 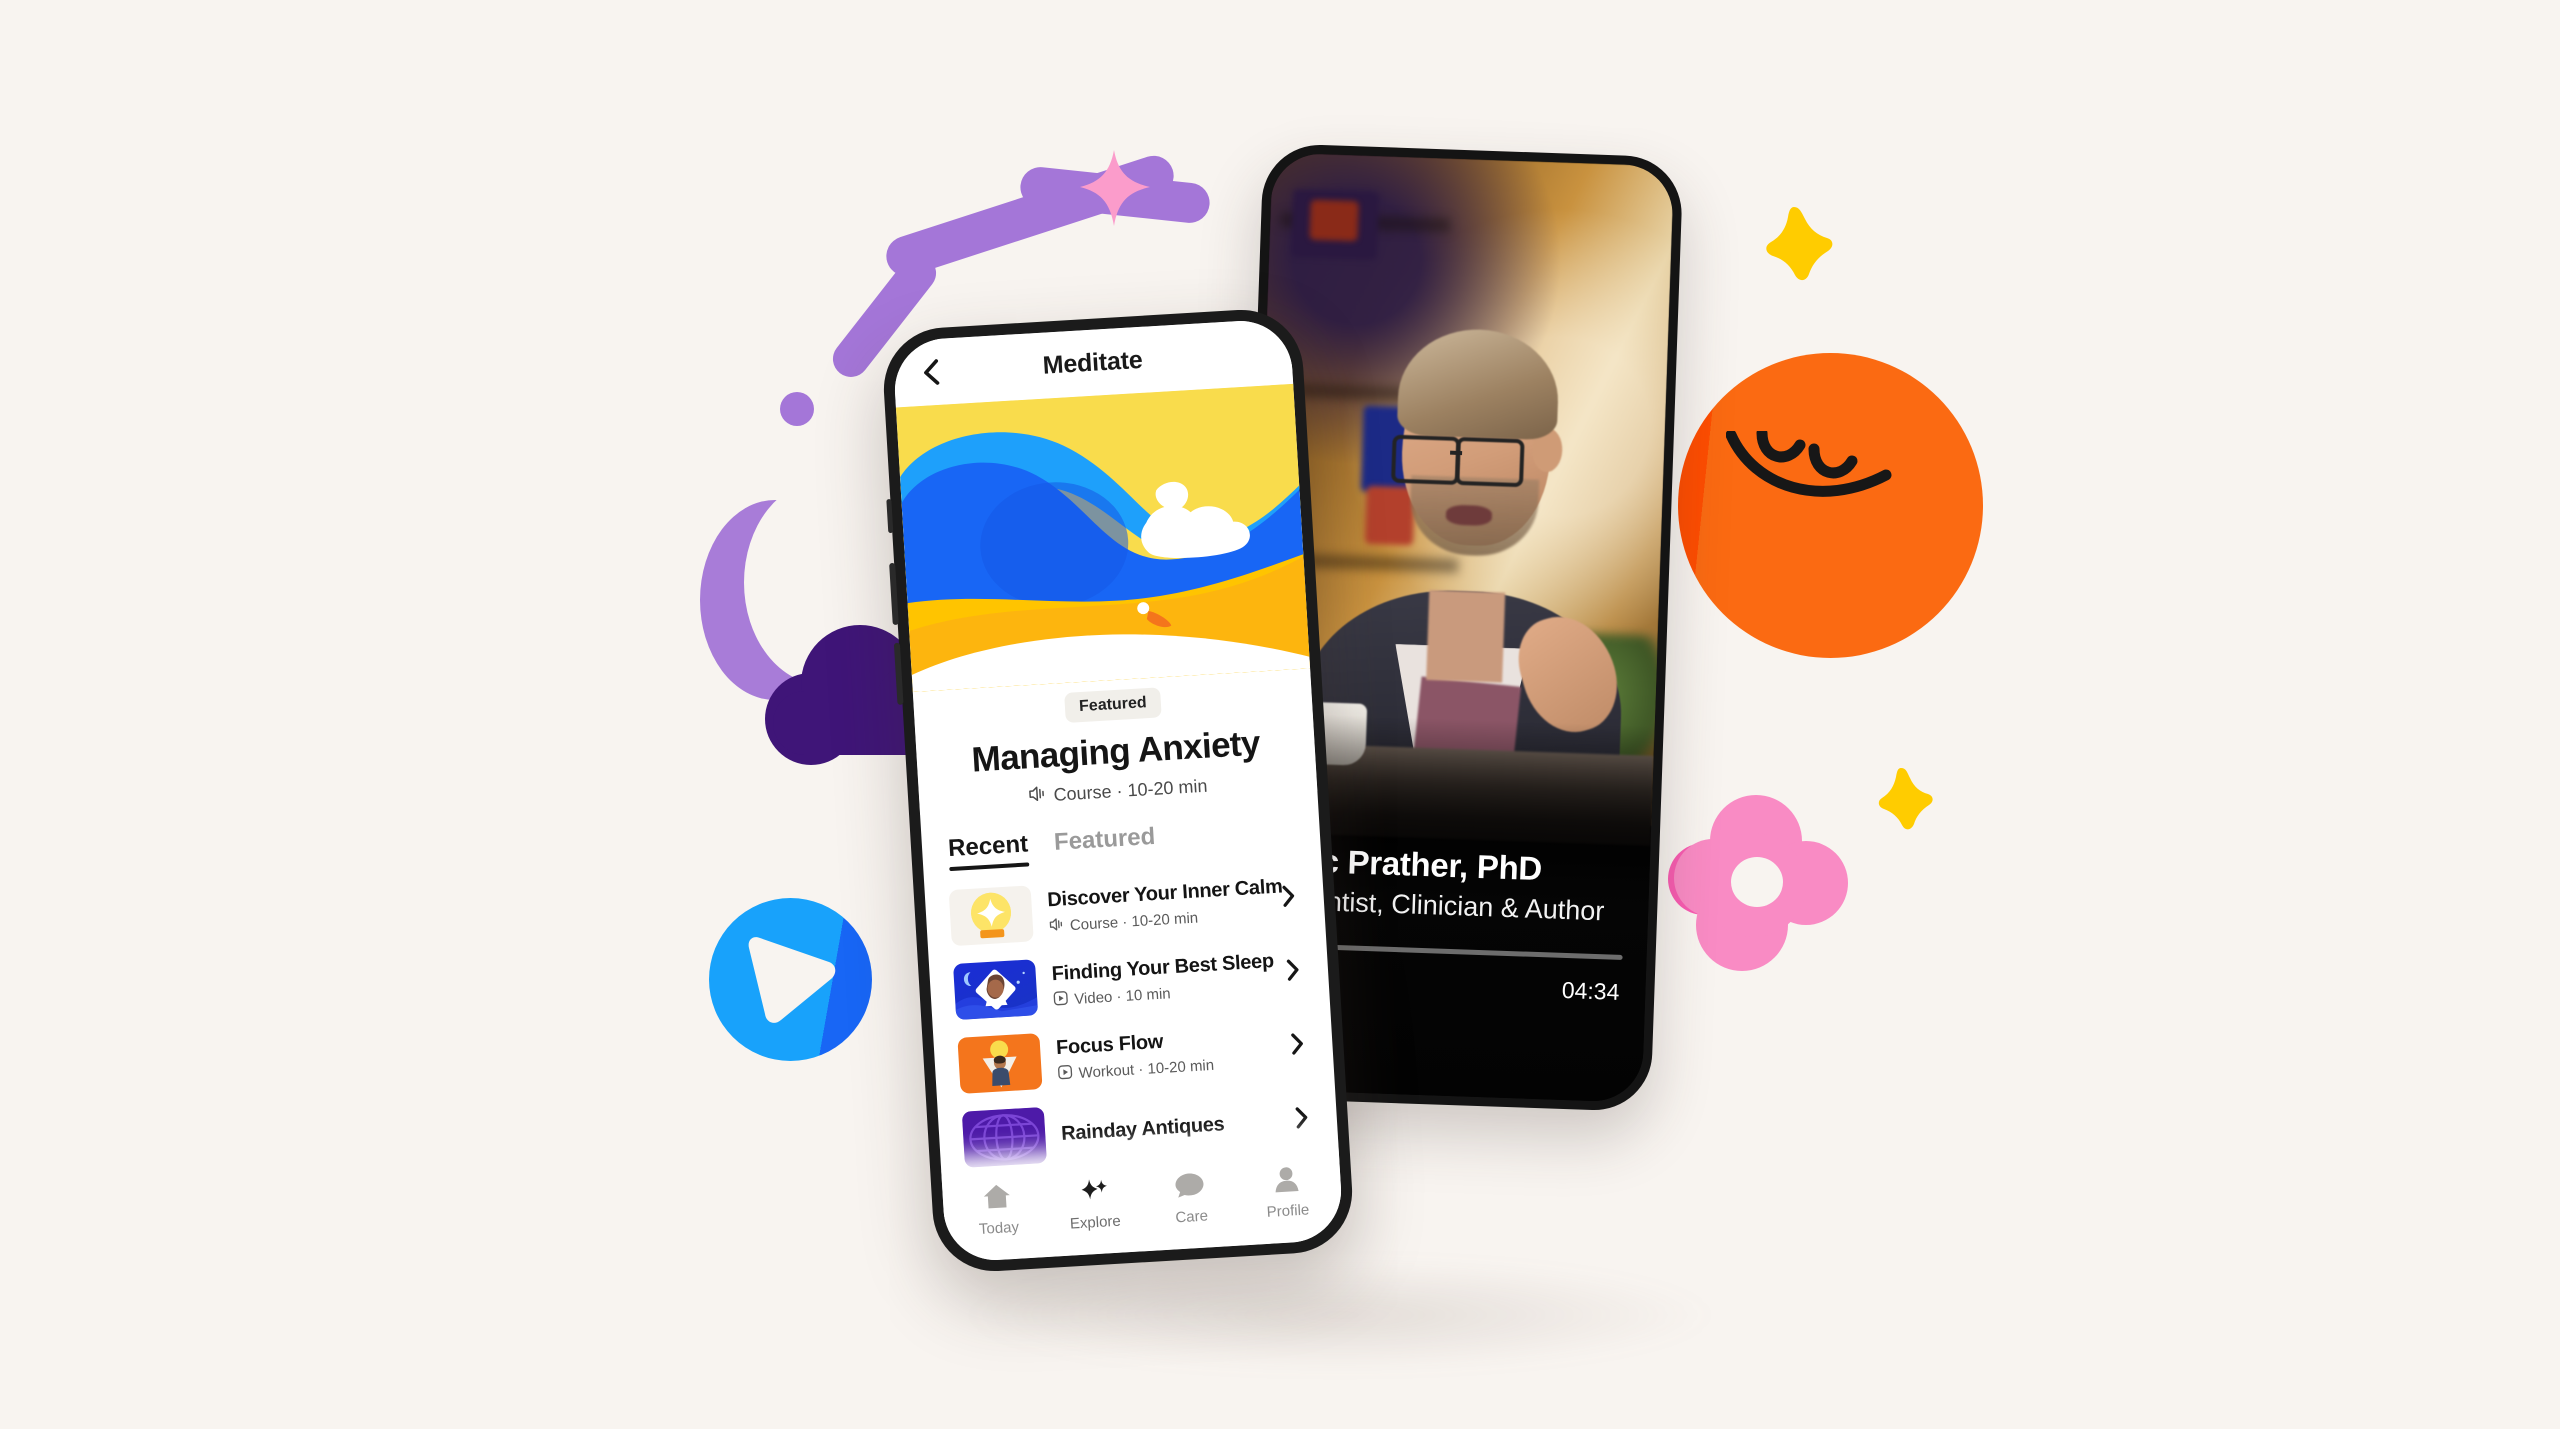 What do you see at coordinates (1000, 1063) in the screenshot?
I see `thumbnail-focus-flow` at bounding box center [1000, 1063].